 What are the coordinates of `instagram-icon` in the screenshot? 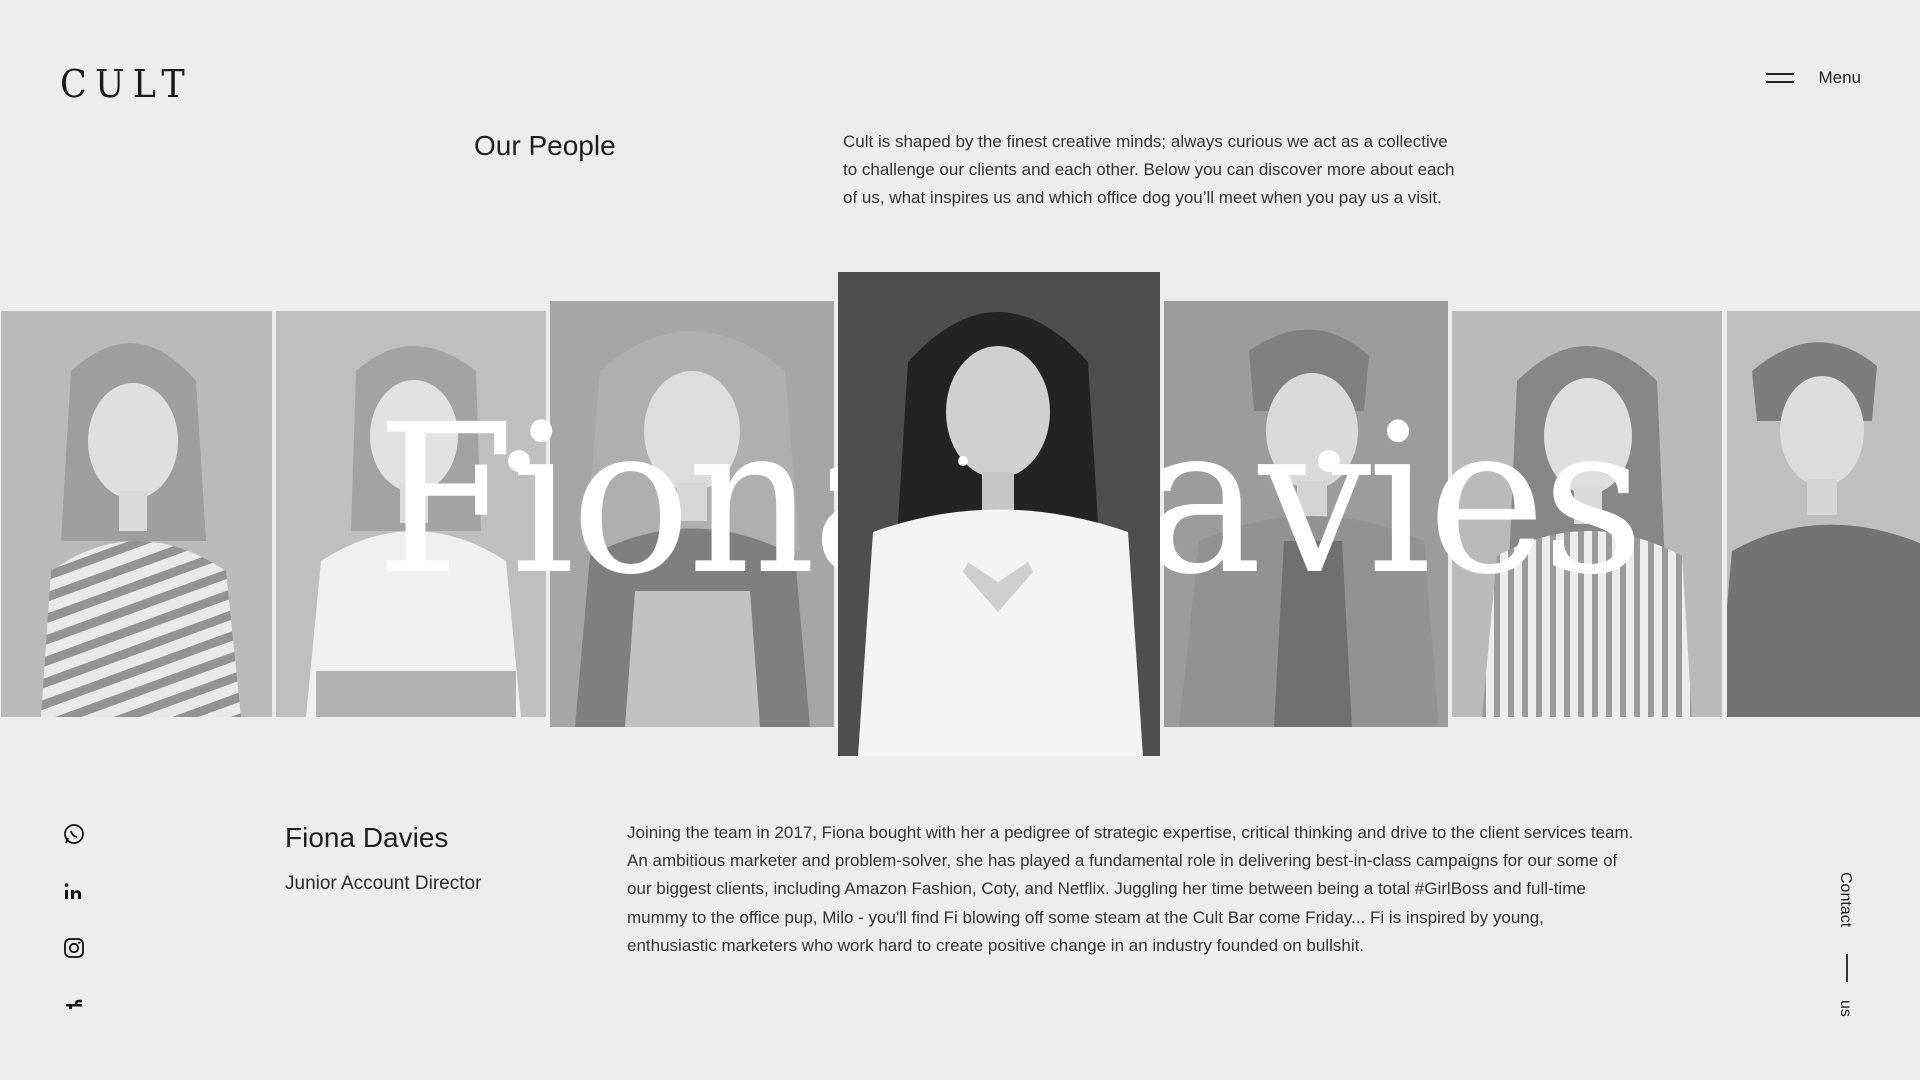 It's located at (74, 948).